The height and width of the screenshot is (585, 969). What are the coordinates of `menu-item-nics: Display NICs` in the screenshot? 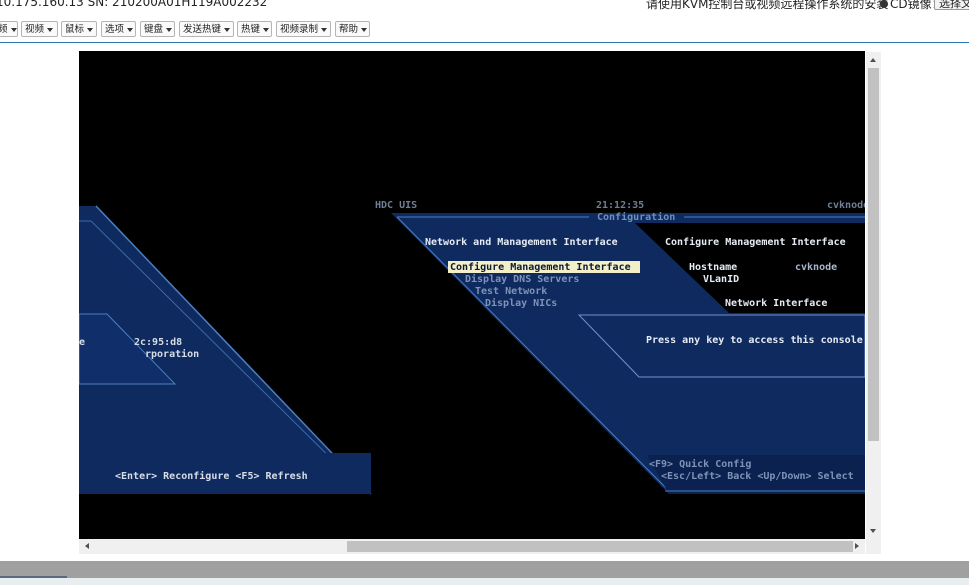 It's located at (521, 303).